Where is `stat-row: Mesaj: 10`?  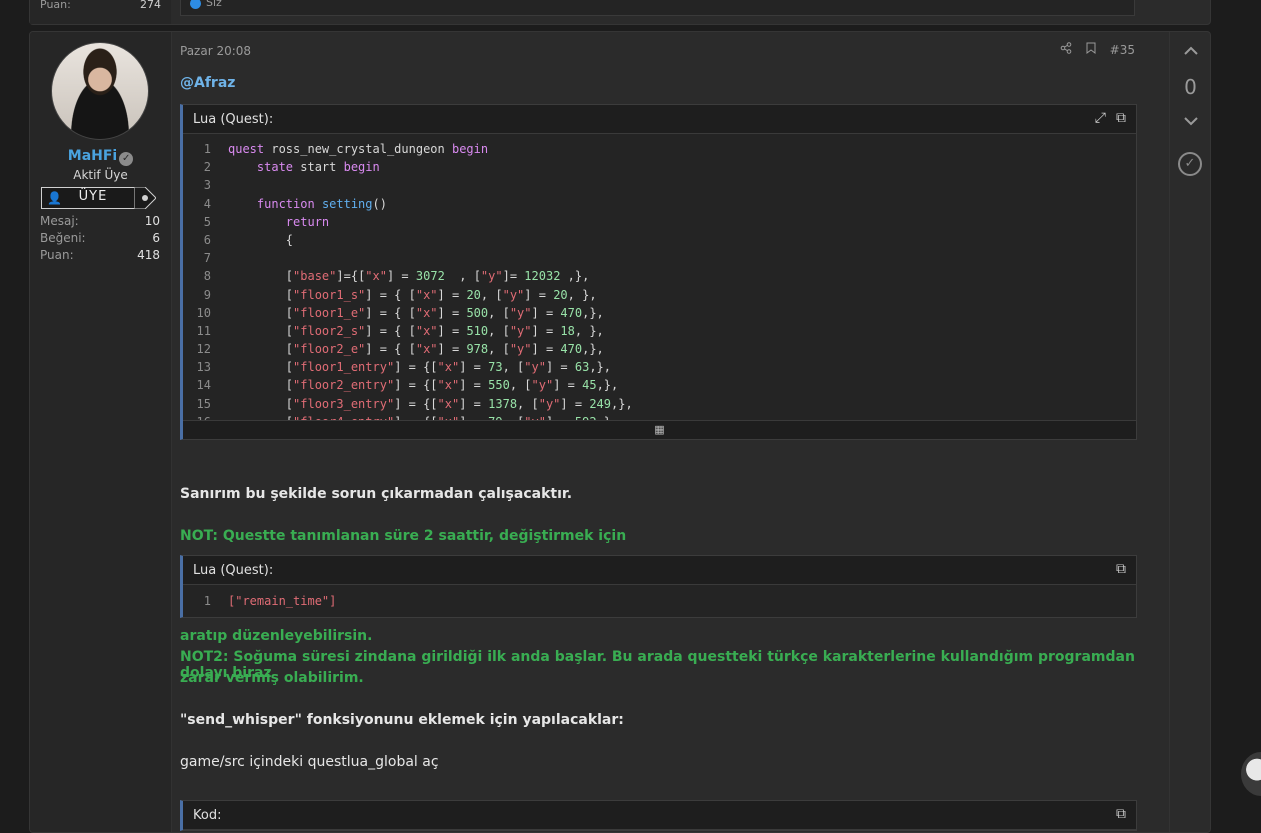
stat-row: Mesaj: 10 is located at coordinates (100, 222).